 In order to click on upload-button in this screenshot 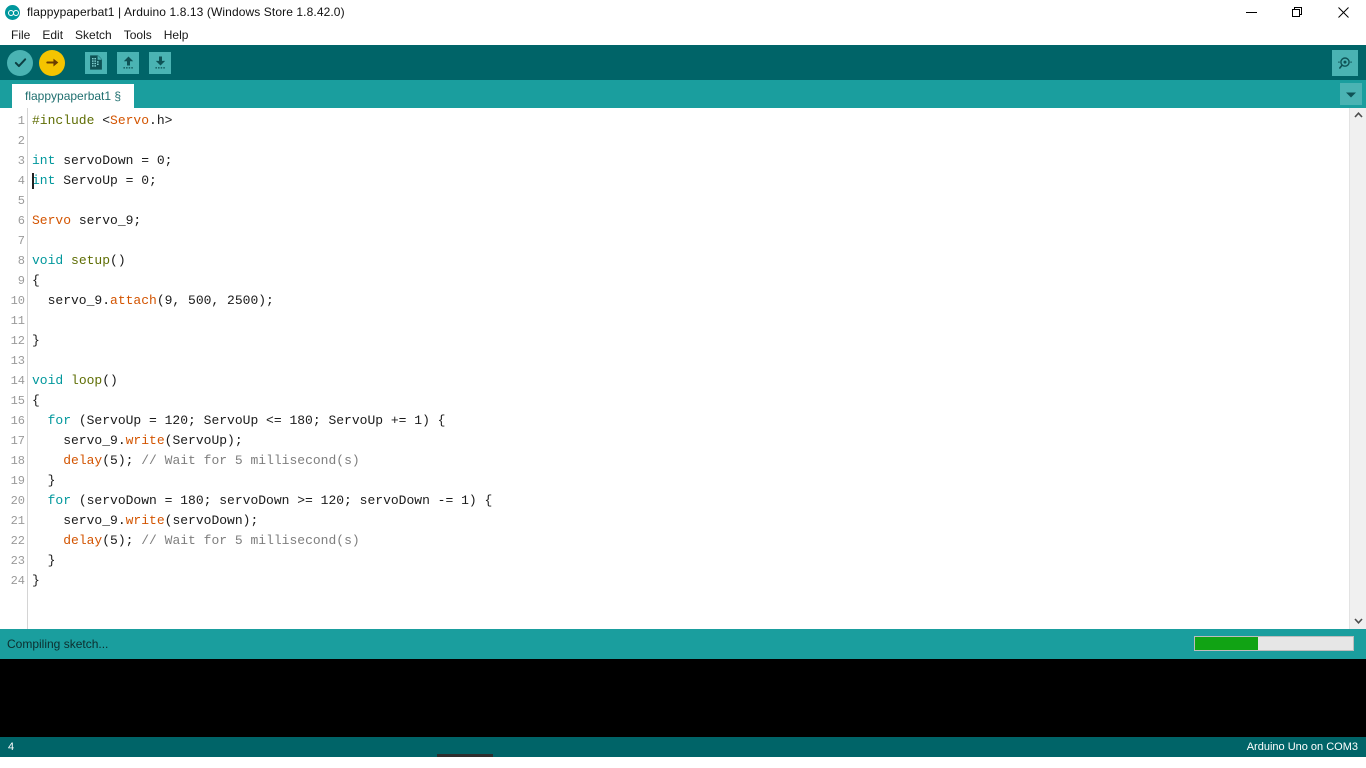, I will do `click(52, 63)`.